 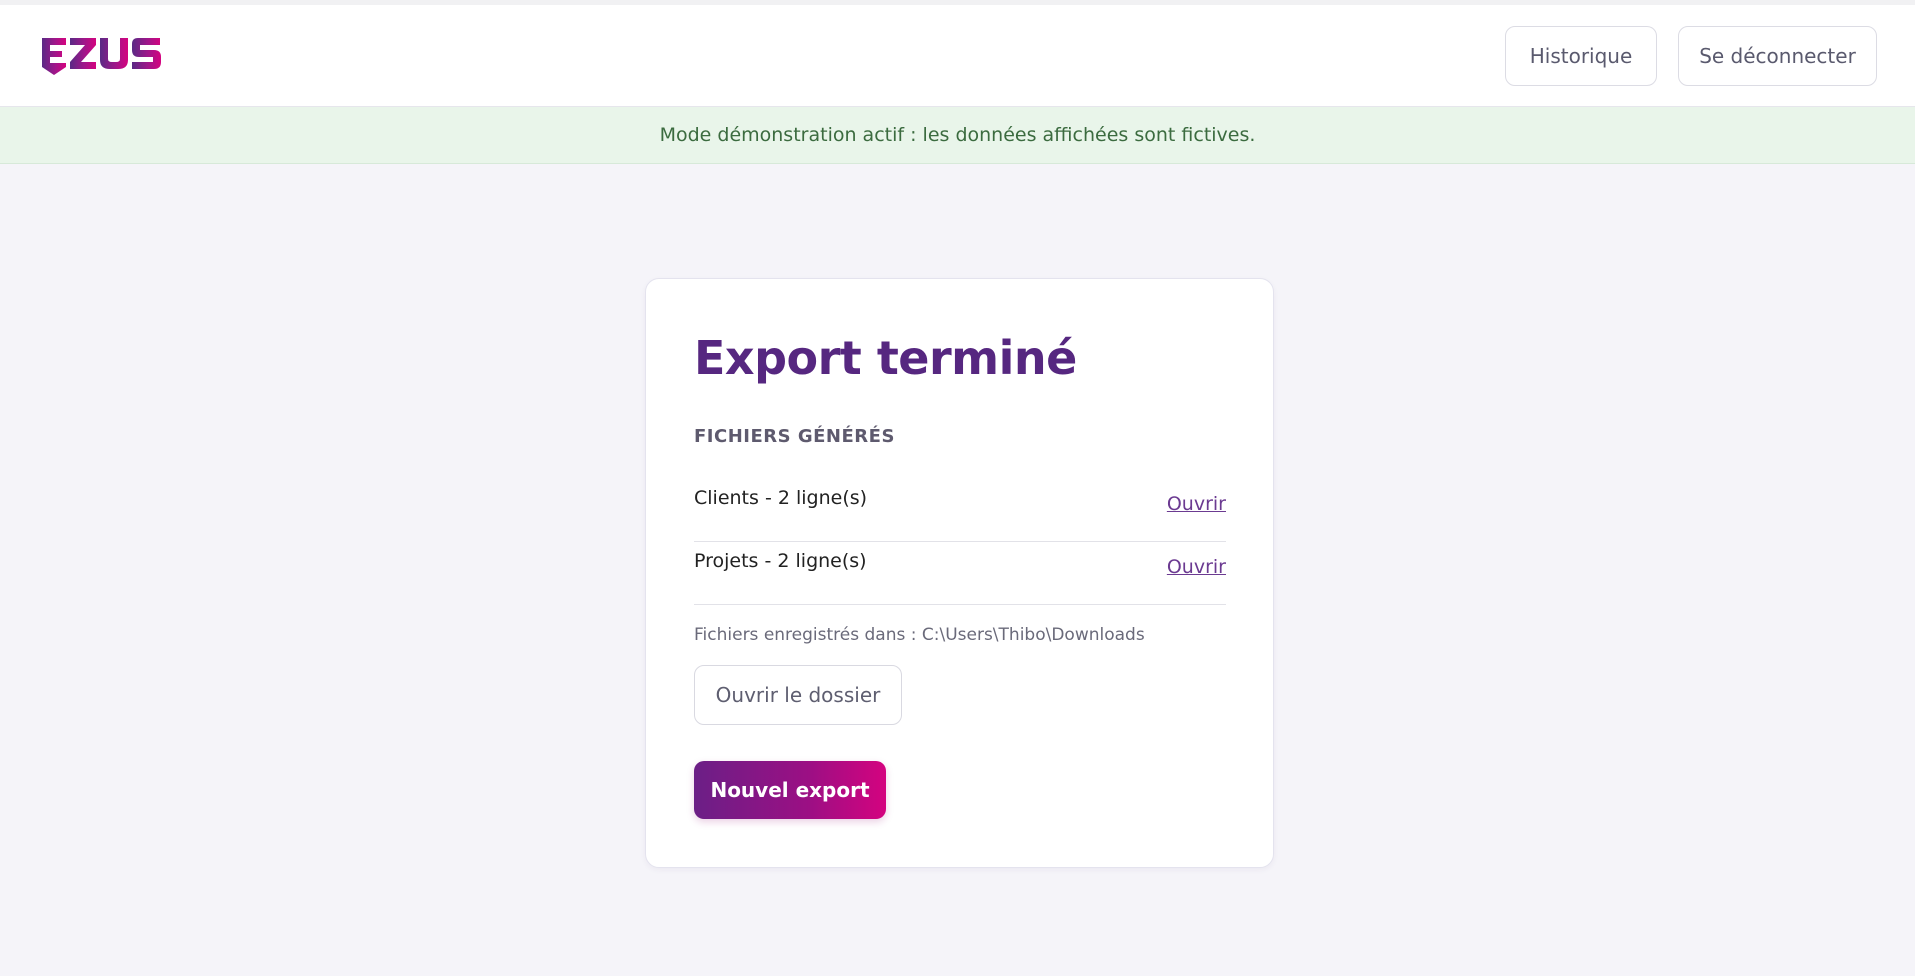 What do you see at coordinates (798, 695) in the screenshot?
I see `open-folder-button: Ouvrir le dossier` at bounding box center [798, 695].